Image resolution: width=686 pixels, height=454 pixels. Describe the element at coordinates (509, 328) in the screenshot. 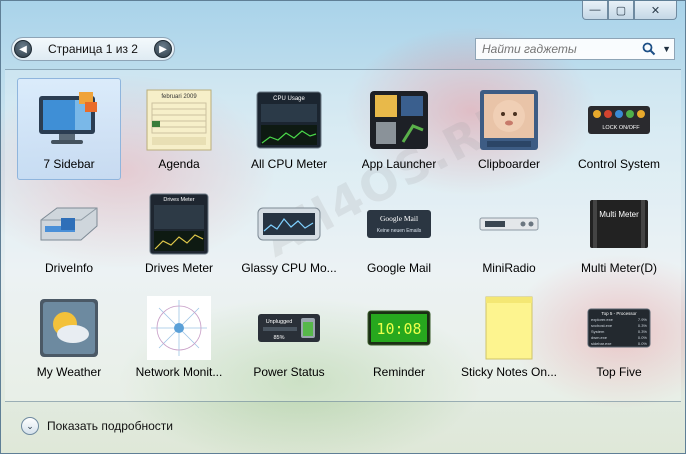

I see `sticky-note-icon` at that location.